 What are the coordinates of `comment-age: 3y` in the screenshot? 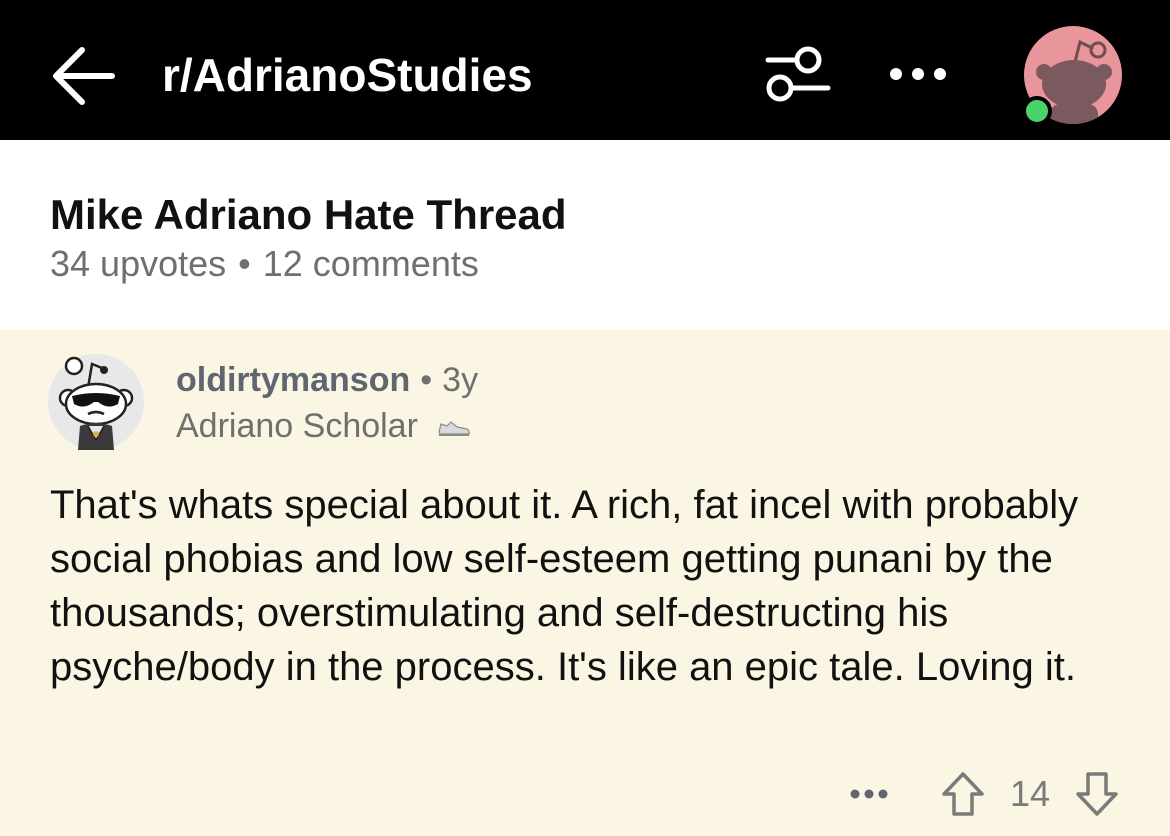 It's located at (460, 380).